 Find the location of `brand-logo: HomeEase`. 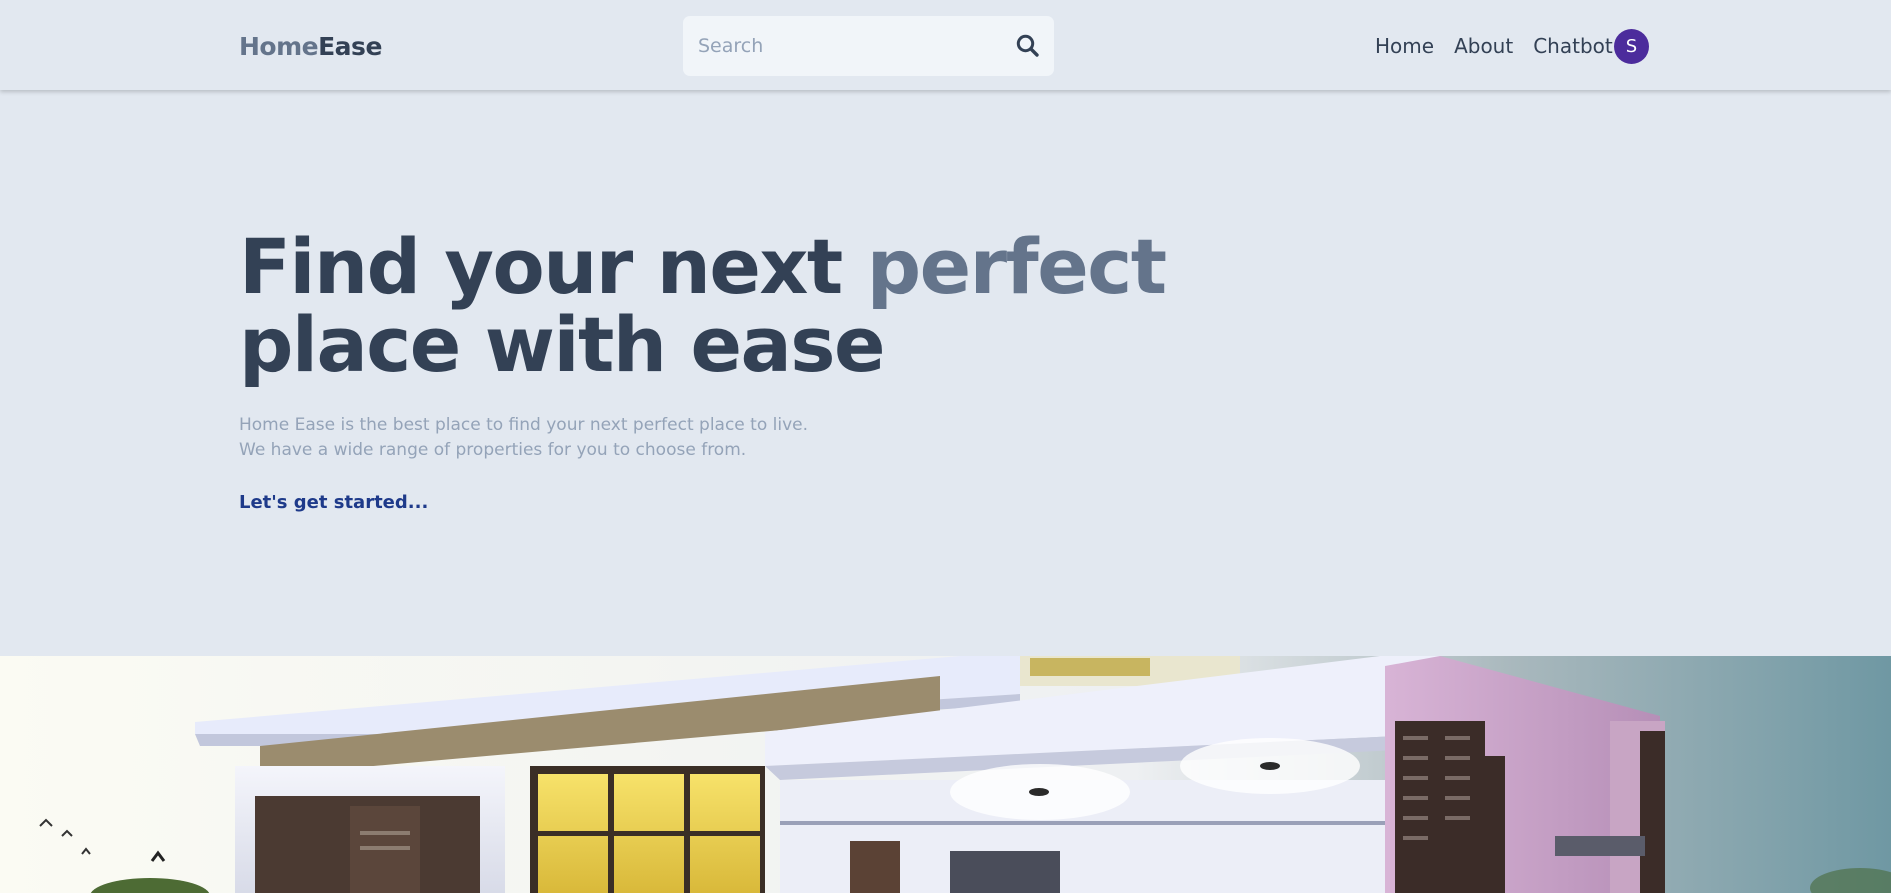

brand-logo: HomeEase is located at coordinates (310, 47).